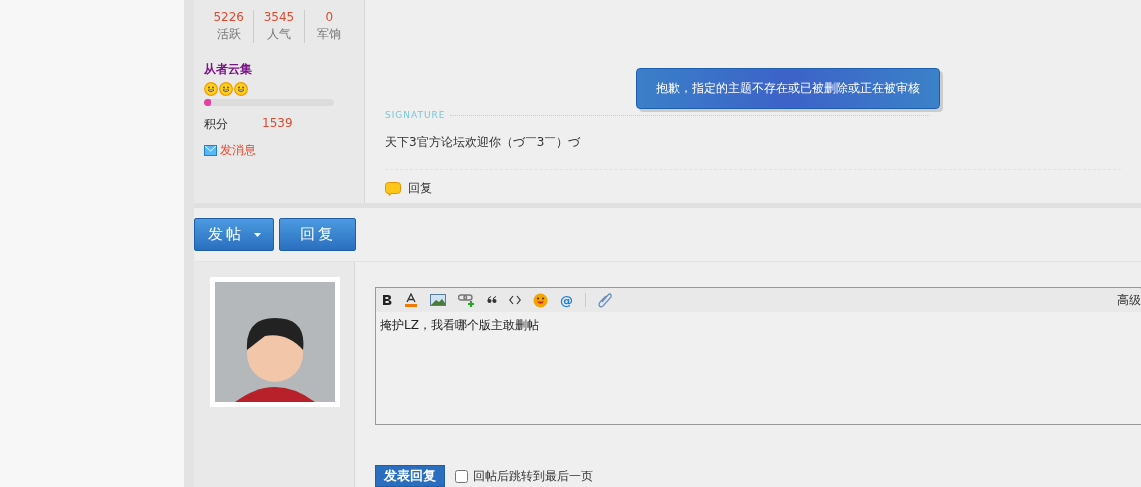  I want to click on stat-label: 军饷, so click(329, 34).